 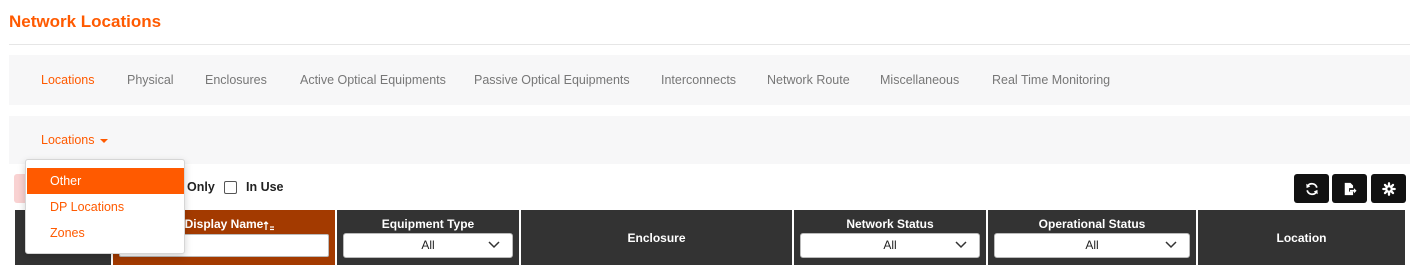 I want to click on tab-interconnects: Interconnects, so click(x=698, y=80).